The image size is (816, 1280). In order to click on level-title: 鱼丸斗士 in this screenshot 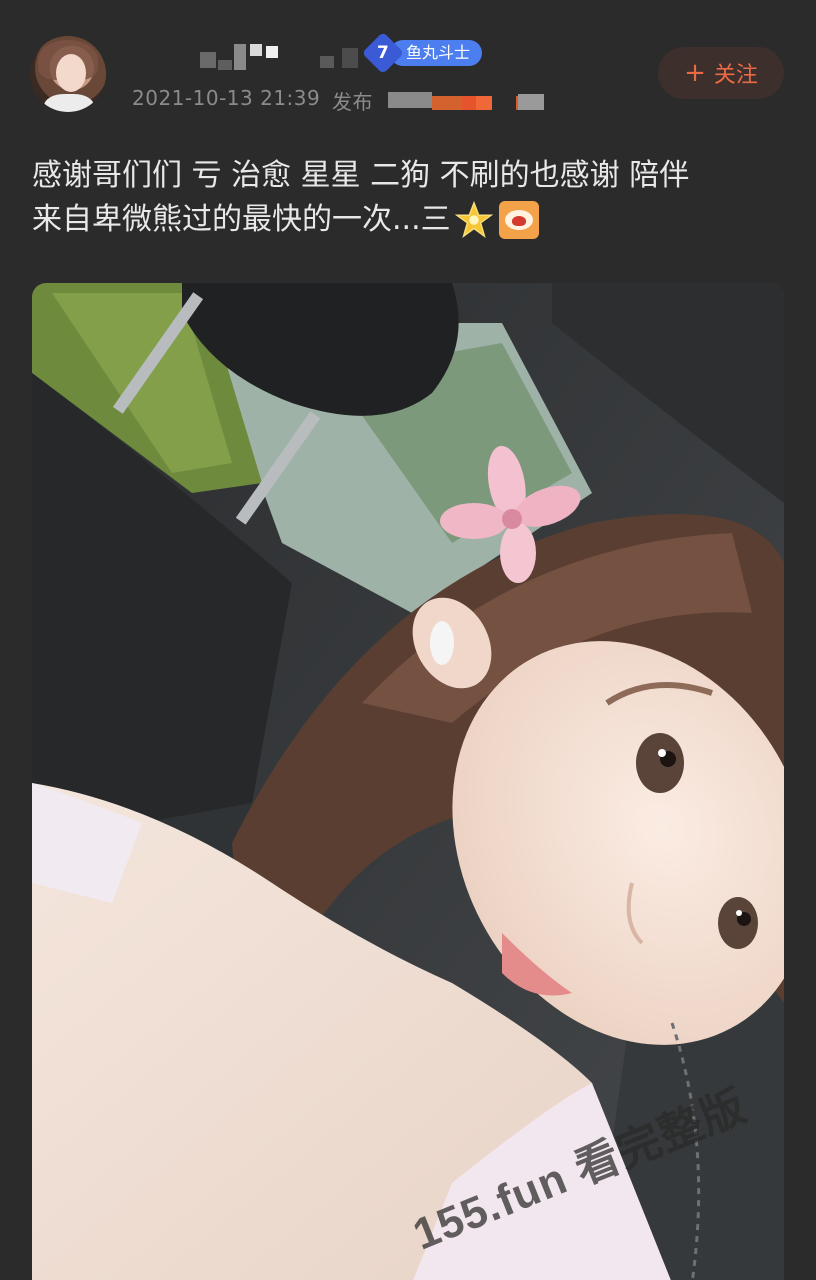, I will do `click(436, 53)`.